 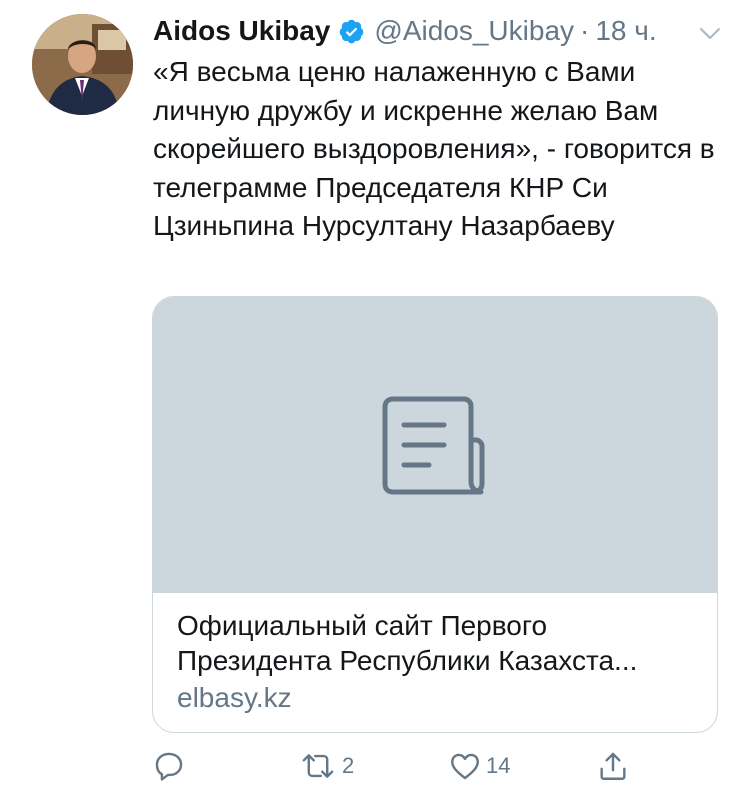 I want to click on avatar, so click(x=82, y=64).